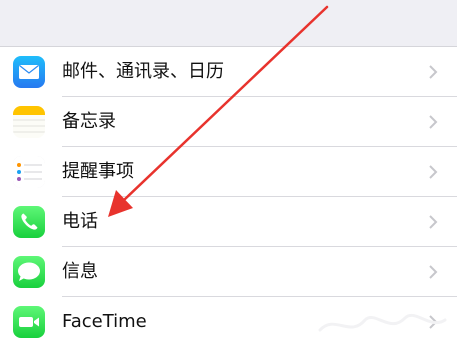 This screenshot has width=457, height=349. I want to click on settings-row-notes: 备忘录, so click(228, 122).